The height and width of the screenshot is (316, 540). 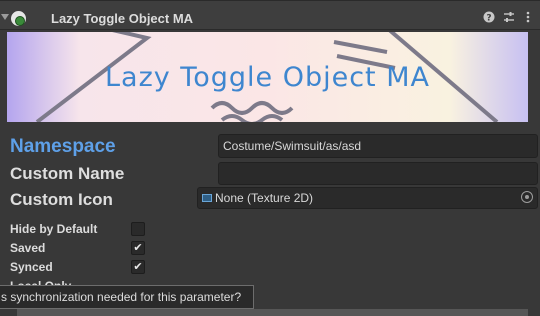 What do you see at coordinates (28, 248) in the screenshot?
I see `saved-label: Saved` at bounding box center [28, 248].